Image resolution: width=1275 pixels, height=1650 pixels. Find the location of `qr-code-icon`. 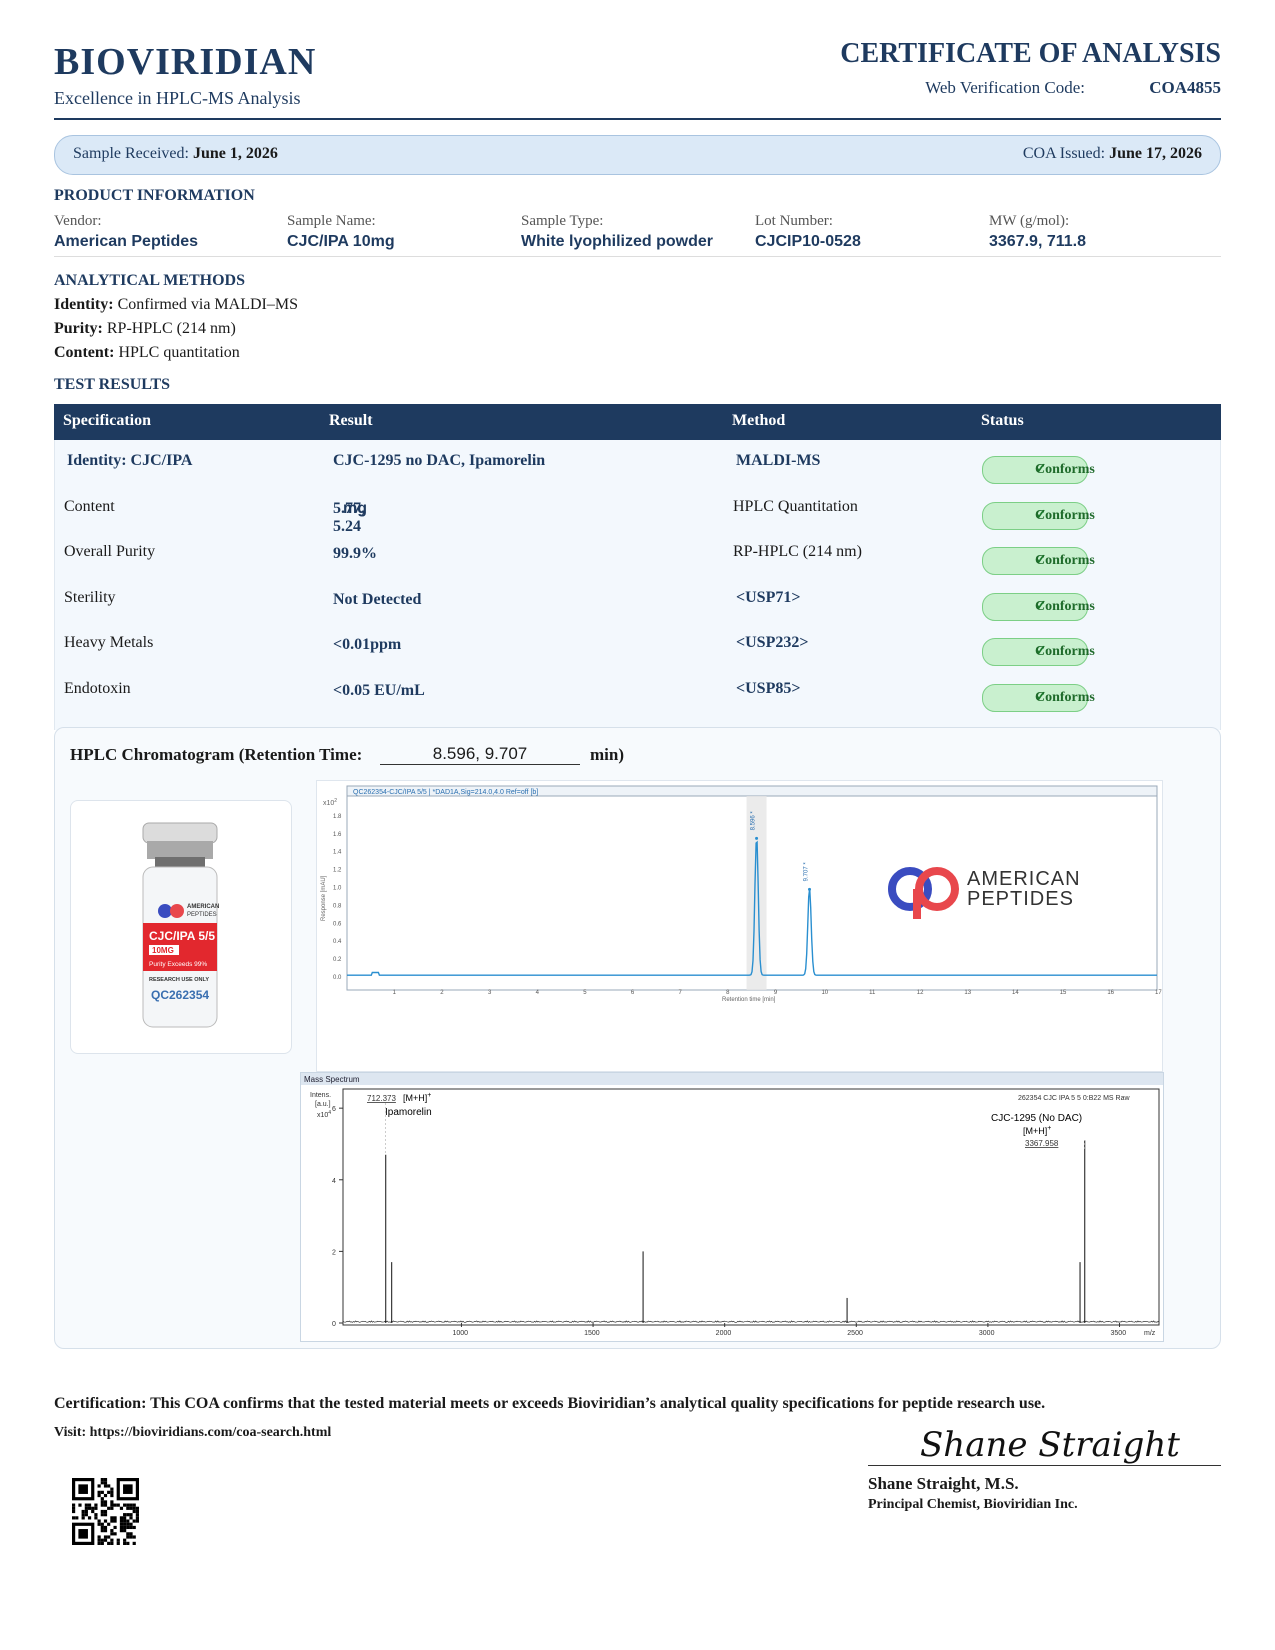

qr-code-icon is located at coordinates (105, 1511).